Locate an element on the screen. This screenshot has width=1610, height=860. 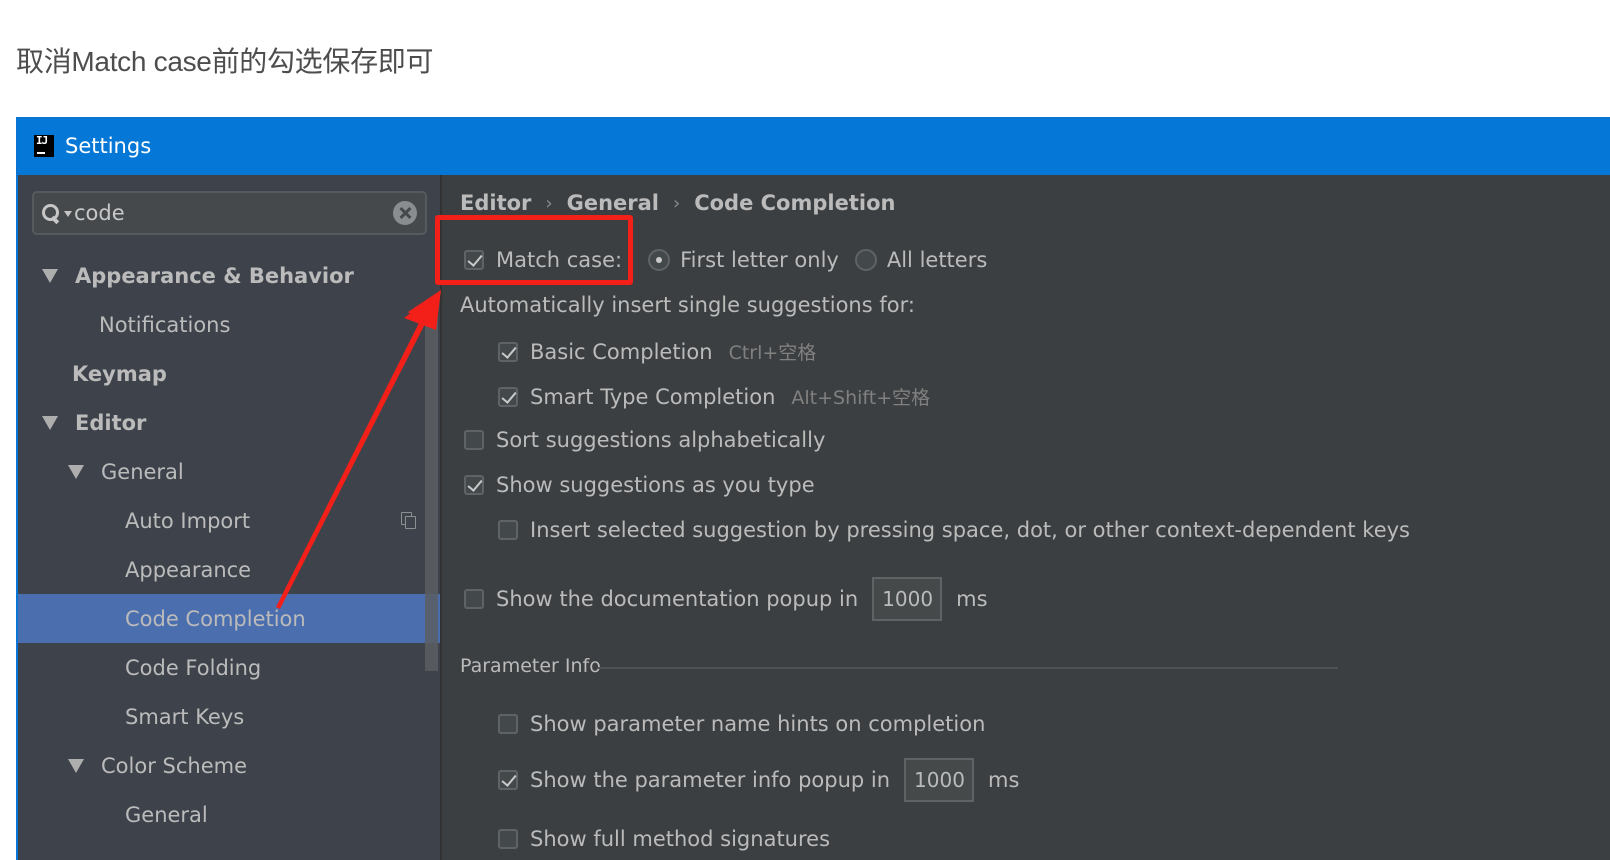
tree-item-code-folding: Code Folding is located at coordinates (229, 667).